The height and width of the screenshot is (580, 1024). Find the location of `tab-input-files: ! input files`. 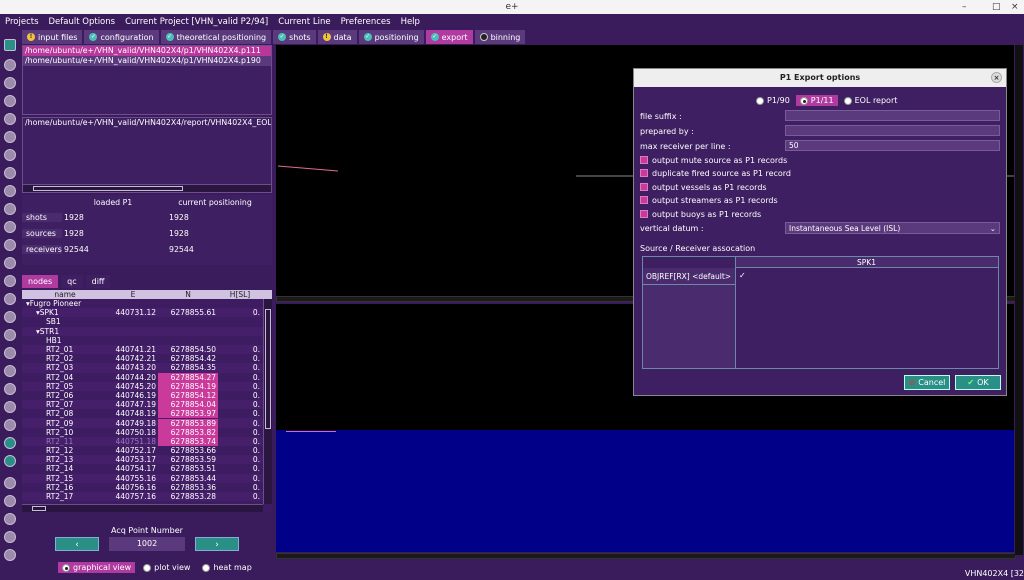

tab-input-files: ! input files is located at coordinates (52, 37).